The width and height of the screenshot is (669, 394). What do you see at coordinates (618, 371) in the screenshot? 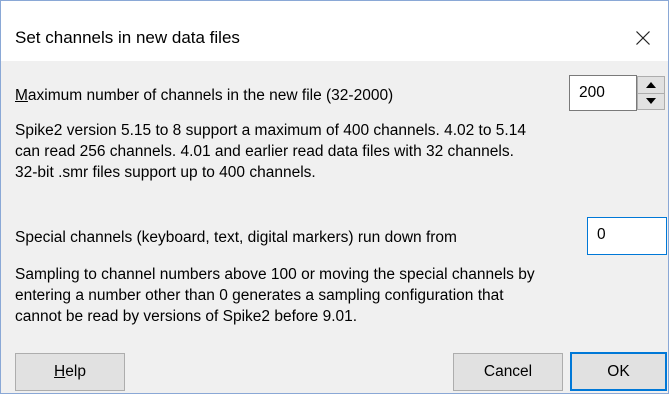
I see `ok-button: OK` at bounding box center [618, 371].